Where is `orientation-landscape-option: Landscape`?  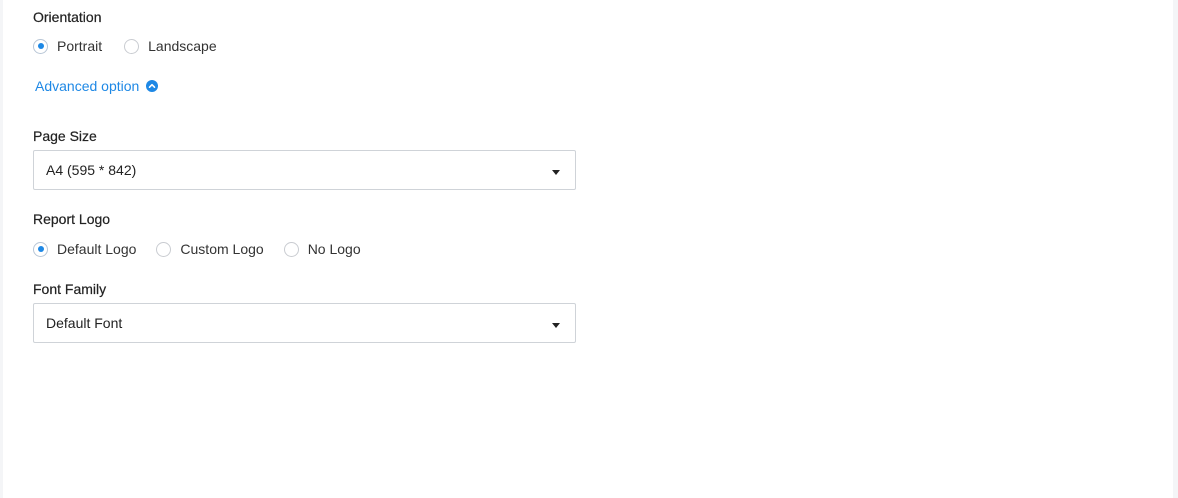
orientation-landscape-option: Landscape is located at coordinates (170, 46).